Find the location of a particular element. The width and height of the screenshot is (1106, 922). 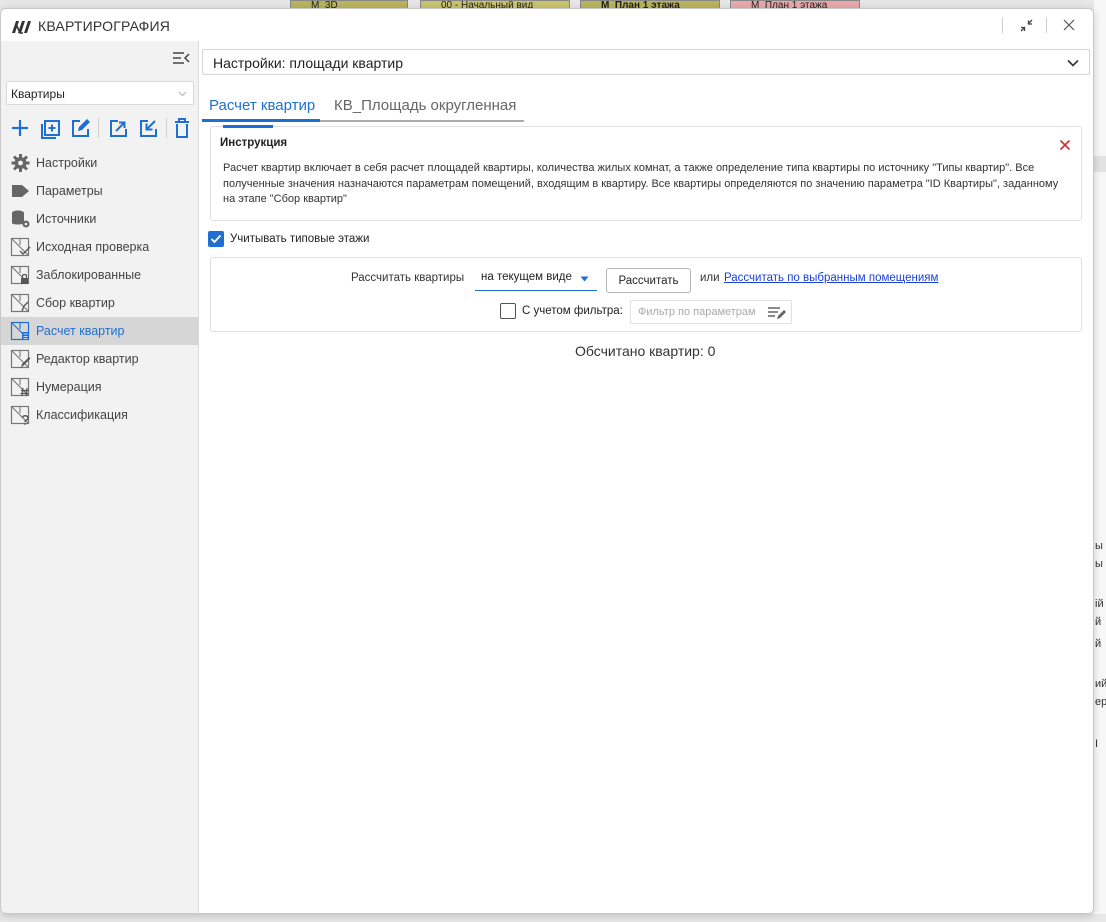

sidebar-item-classification: Классификация is located at coordinates (100, 415).